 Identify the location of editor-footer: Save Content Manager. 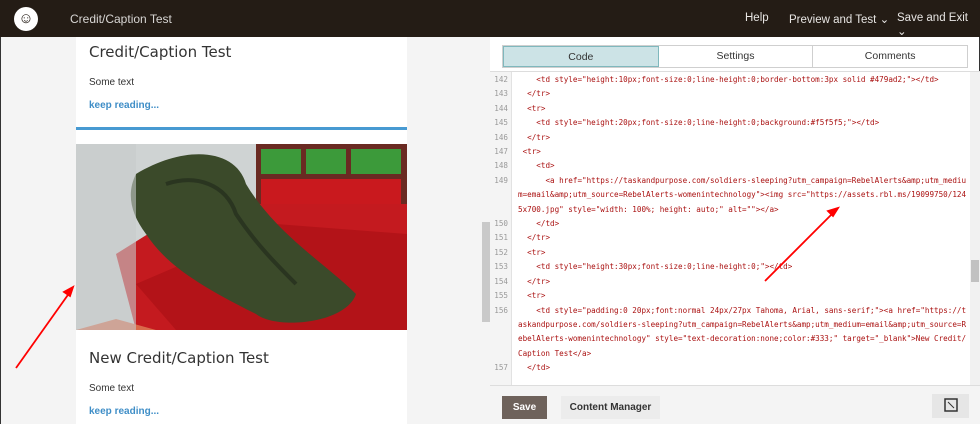
(735, 404).